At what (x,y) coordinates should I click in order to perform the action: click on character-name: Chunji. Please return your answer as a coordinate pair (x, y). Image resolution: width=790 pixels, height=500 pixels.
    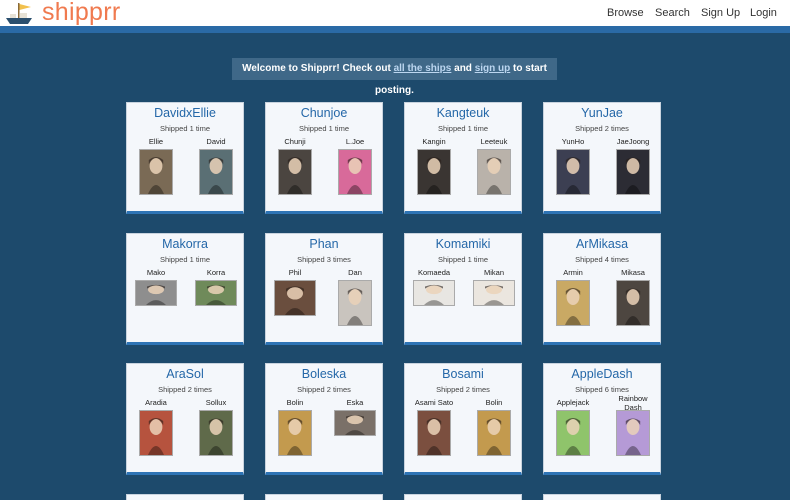
    Looking at the image, I should click on (295, 141).